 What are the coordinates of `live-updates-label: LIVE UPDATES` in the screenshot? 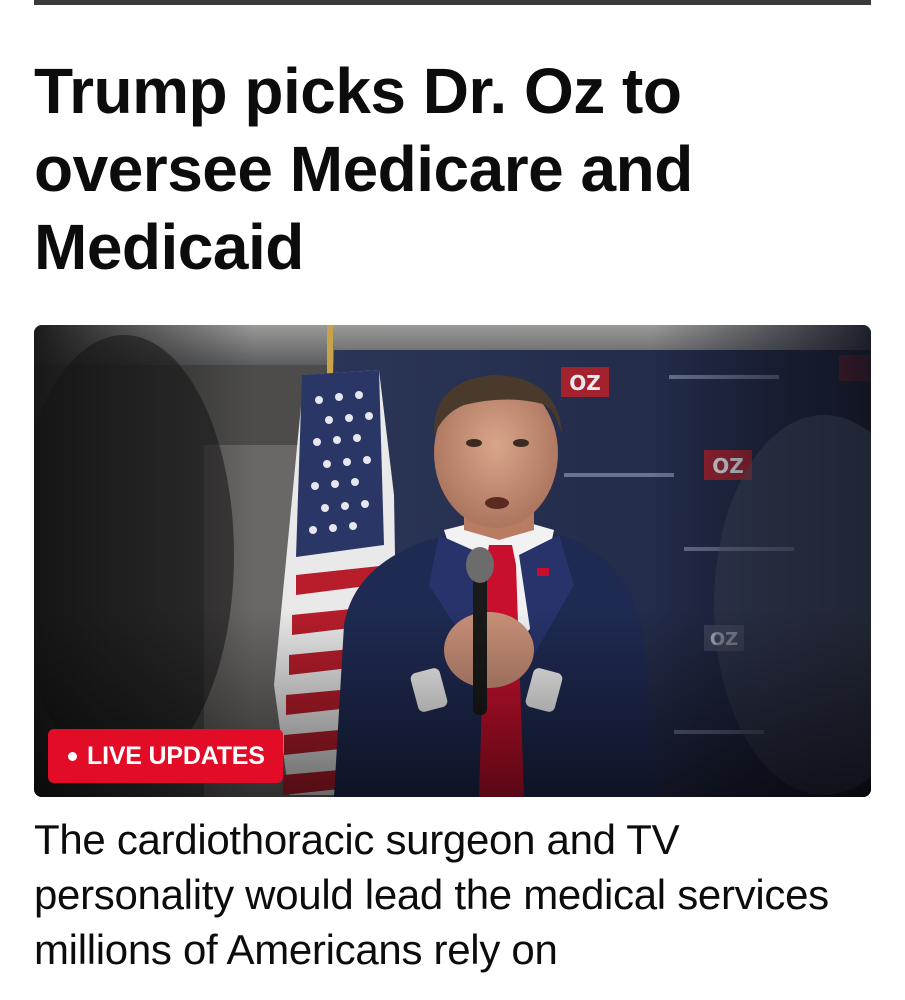 It's located at (176, 755).